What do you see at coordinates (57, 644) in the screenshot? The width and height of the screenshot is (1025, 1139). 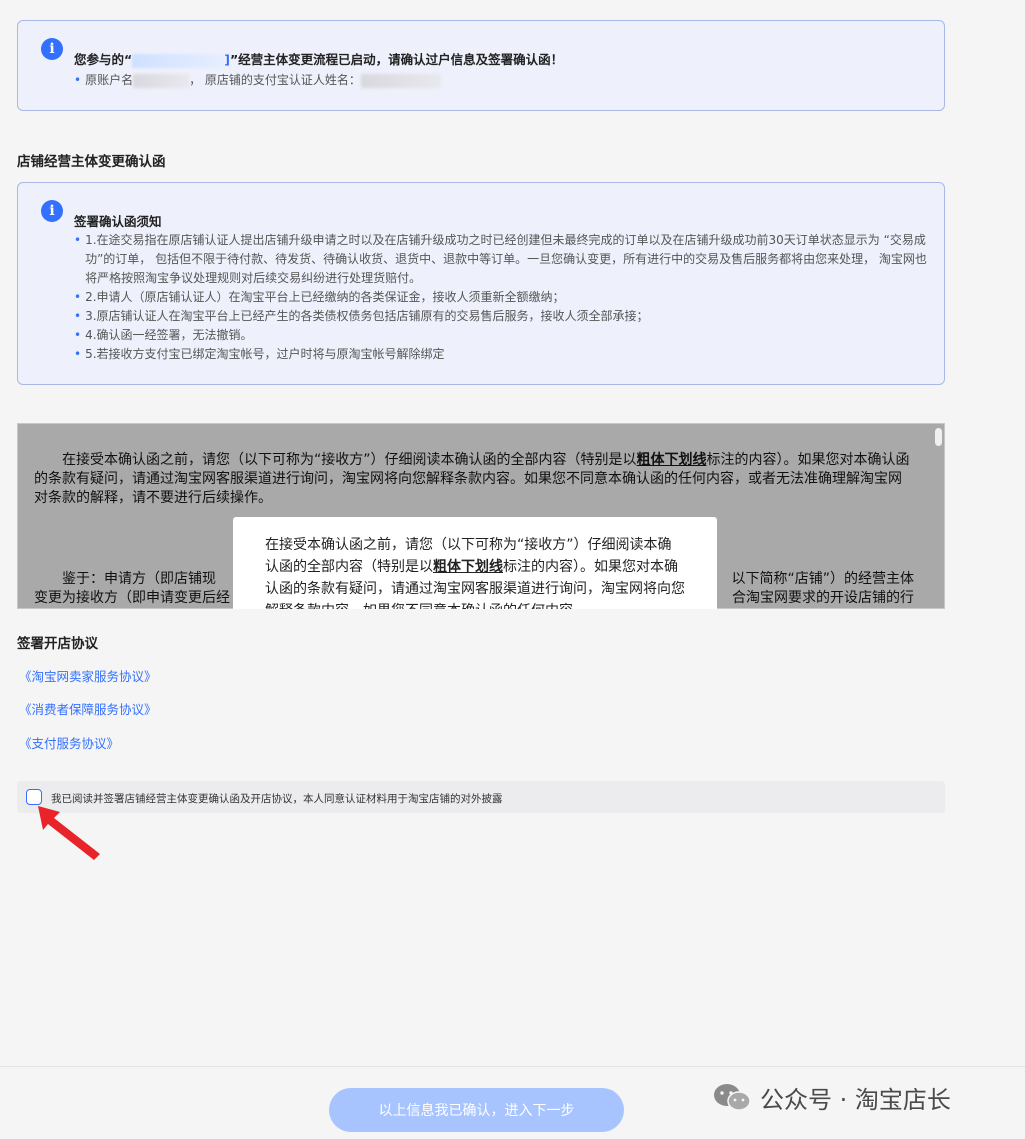 I see `agreements-section-title: 签署开店协议` at bounding box center [57, 644].